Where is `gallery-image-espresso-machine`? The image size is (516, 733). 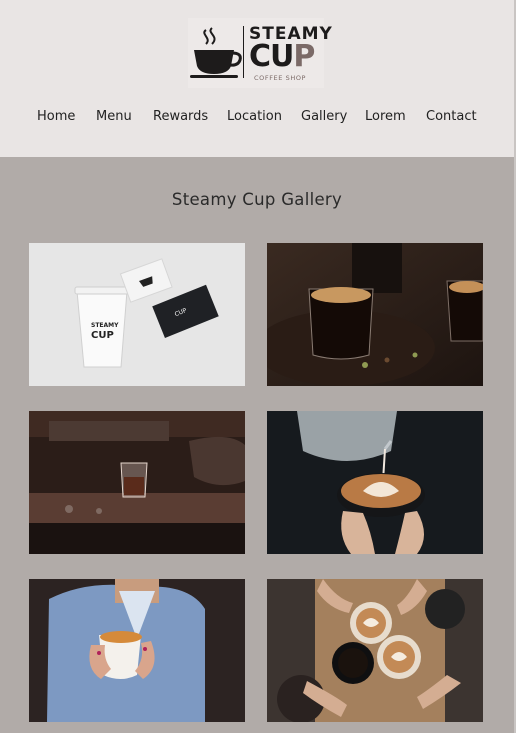
gallery-image-espresso-machine is located at coordinates (137, 482).